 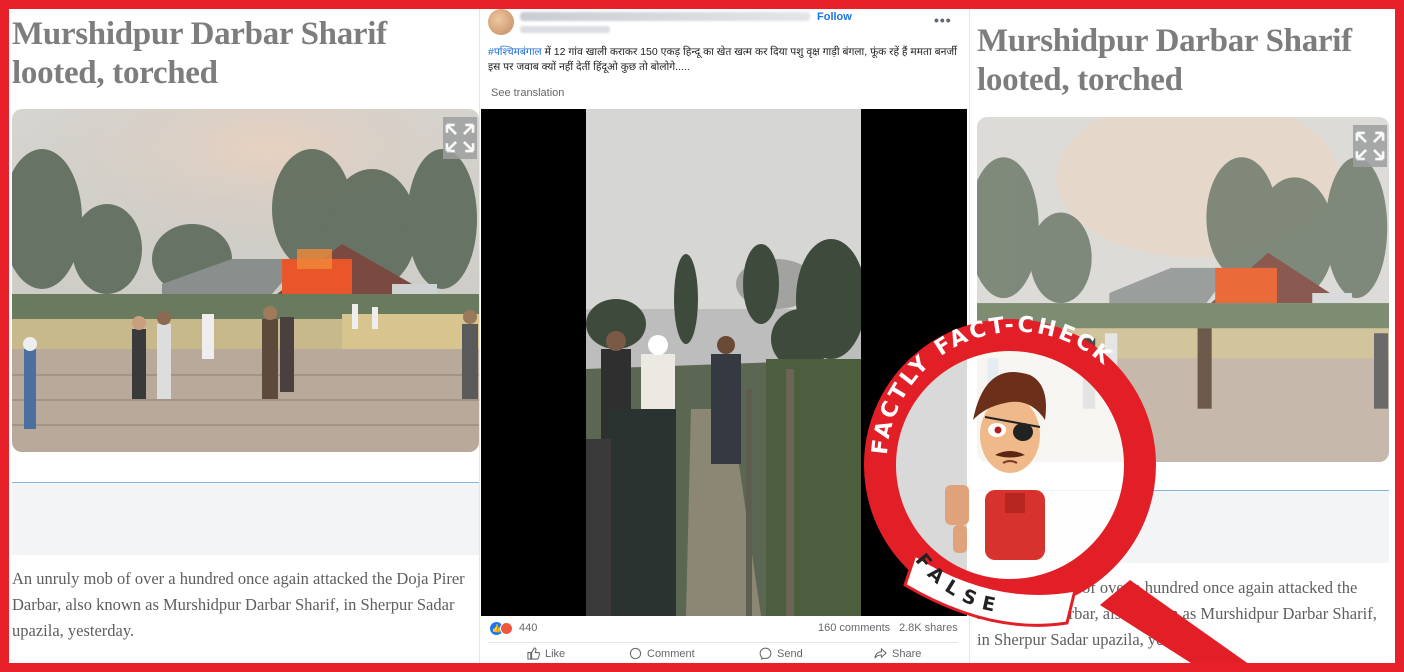 I want to click on like-button: Like, so click(x=546, y=653).